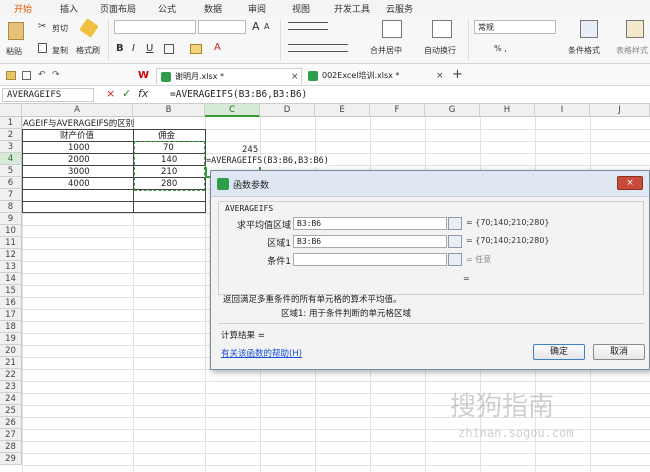 This screenshot has width=650, height=472. I want to click on cell-a5: 3000, so click(79, 172).